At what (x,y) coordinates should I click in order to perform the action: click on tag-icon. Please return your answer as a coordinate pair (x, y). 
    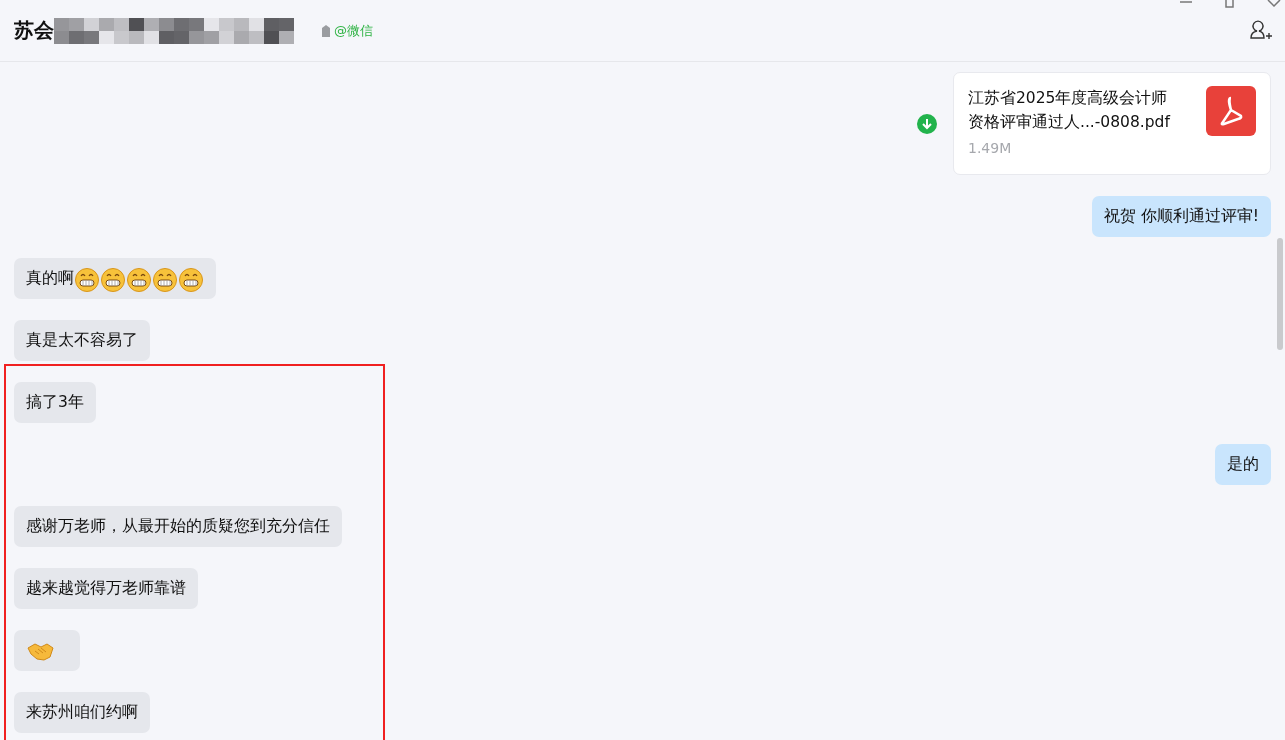
    Looking at the image, I should click on (326, 30).